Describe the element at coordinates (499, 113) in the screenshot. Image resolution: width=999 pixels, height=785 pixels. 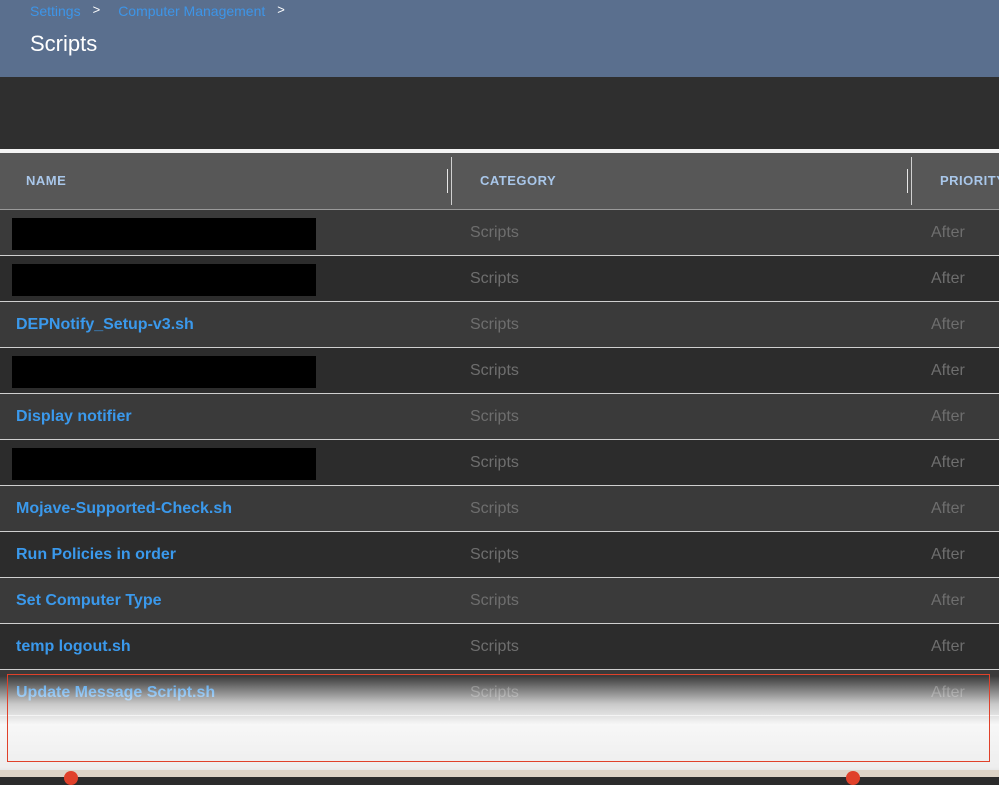
I see `toolbar-area` at that location.